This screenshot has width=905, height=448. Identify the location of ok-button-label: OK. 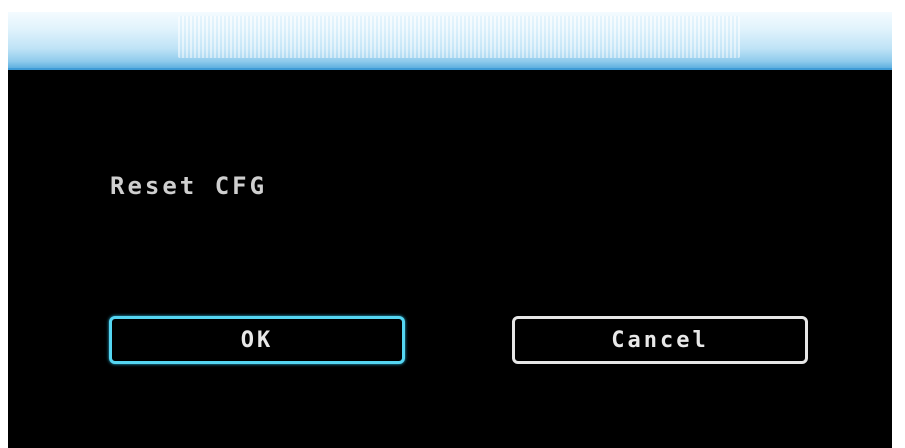
(257, 340).